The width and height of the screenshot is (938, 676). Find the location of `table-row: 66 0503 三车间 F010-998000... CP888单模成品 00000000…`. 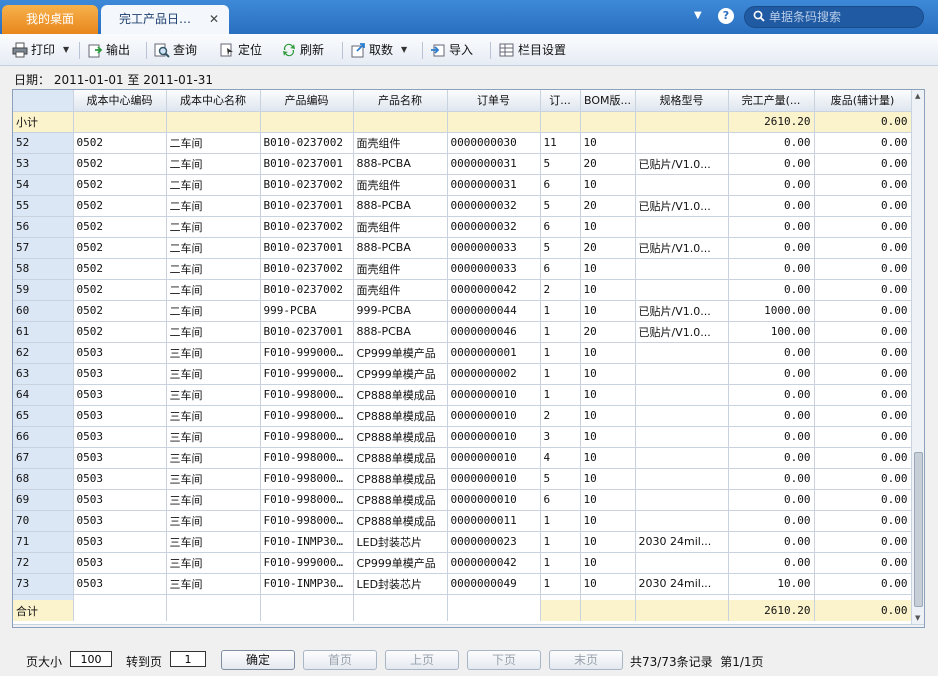

table-row: 66 0503 三车间 F010-998000... CP888单模成品 00000000… is located at coordinates (462, 437).